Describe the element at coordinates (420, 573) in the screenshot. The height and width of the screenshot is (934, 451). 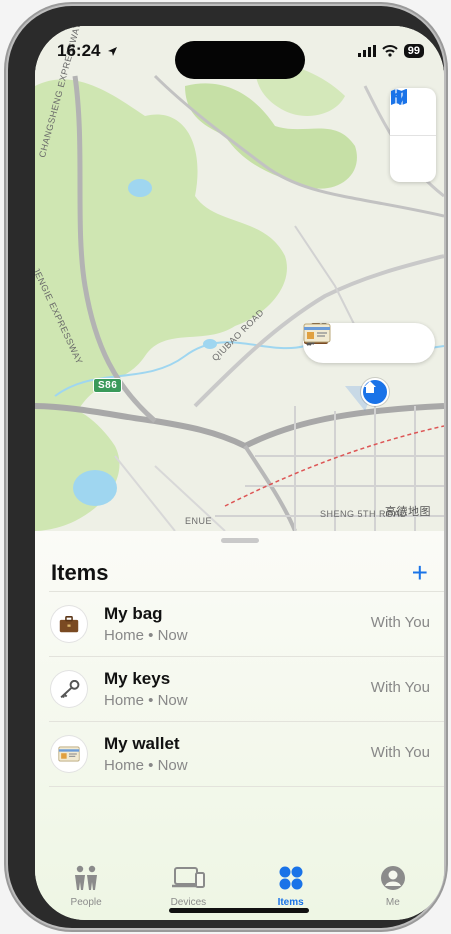
I see `add-item-button: +` at that location.